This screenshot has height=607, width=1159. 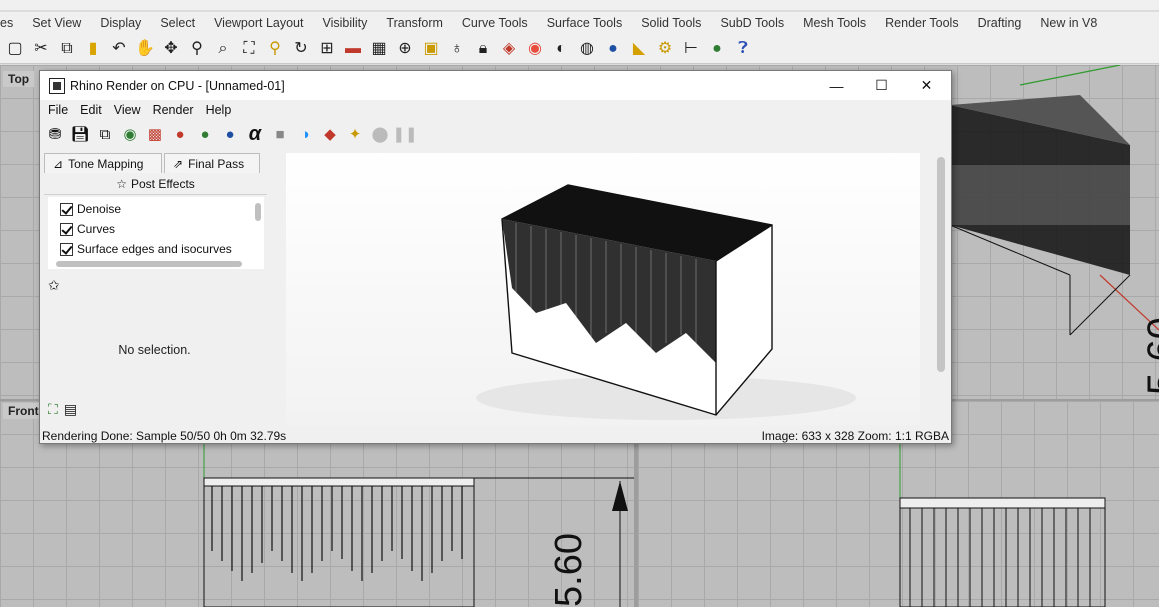 What do you see at coordinates (405, 49) in the screenshot?
I see `osnap-icon: ⊕` at bounding box center [405, 49].